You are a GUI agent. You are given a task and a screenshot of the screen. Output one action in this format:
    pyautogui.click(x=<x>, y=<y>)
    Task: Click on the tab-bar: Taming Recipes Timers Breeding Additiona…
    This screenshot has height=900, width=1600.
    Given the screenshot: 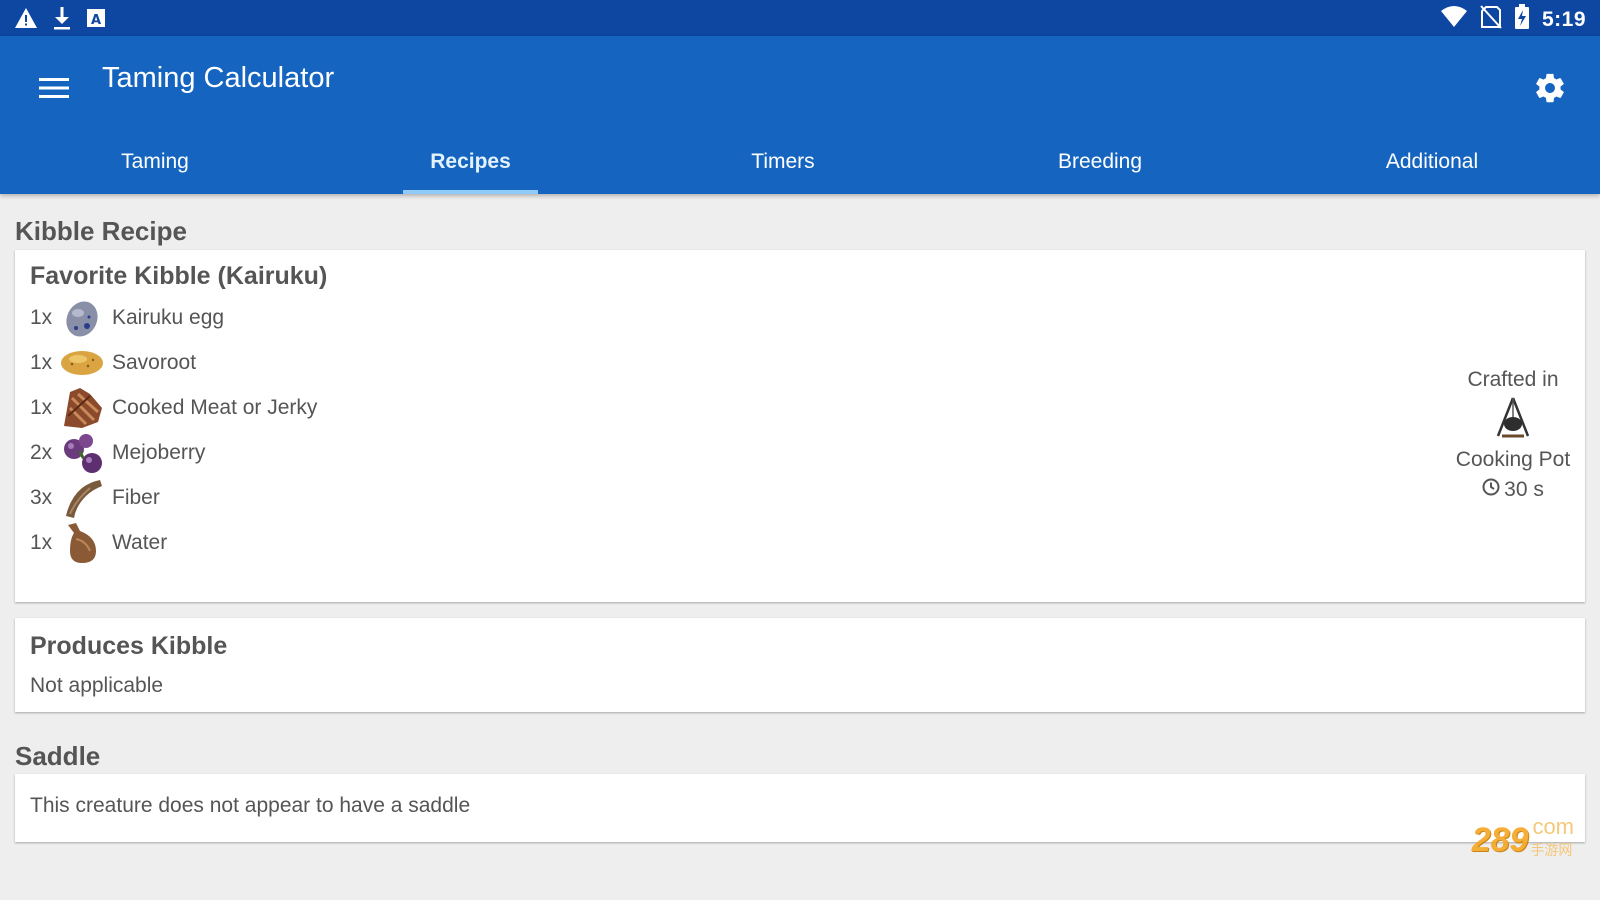 What is the action you would take?
    pyautogui.click(x=800, y=167)
    